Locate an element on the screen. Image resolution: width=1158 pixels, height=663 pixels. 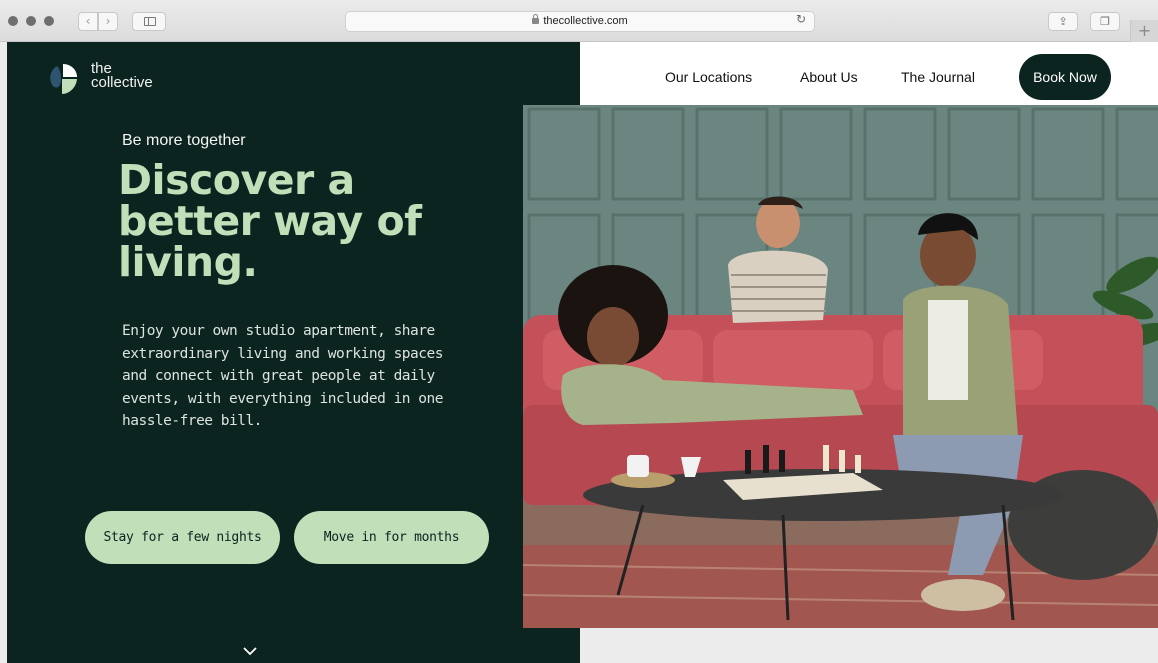
stay-few-nights-button: Stay for a few nights is located at coordinates (182, 537).